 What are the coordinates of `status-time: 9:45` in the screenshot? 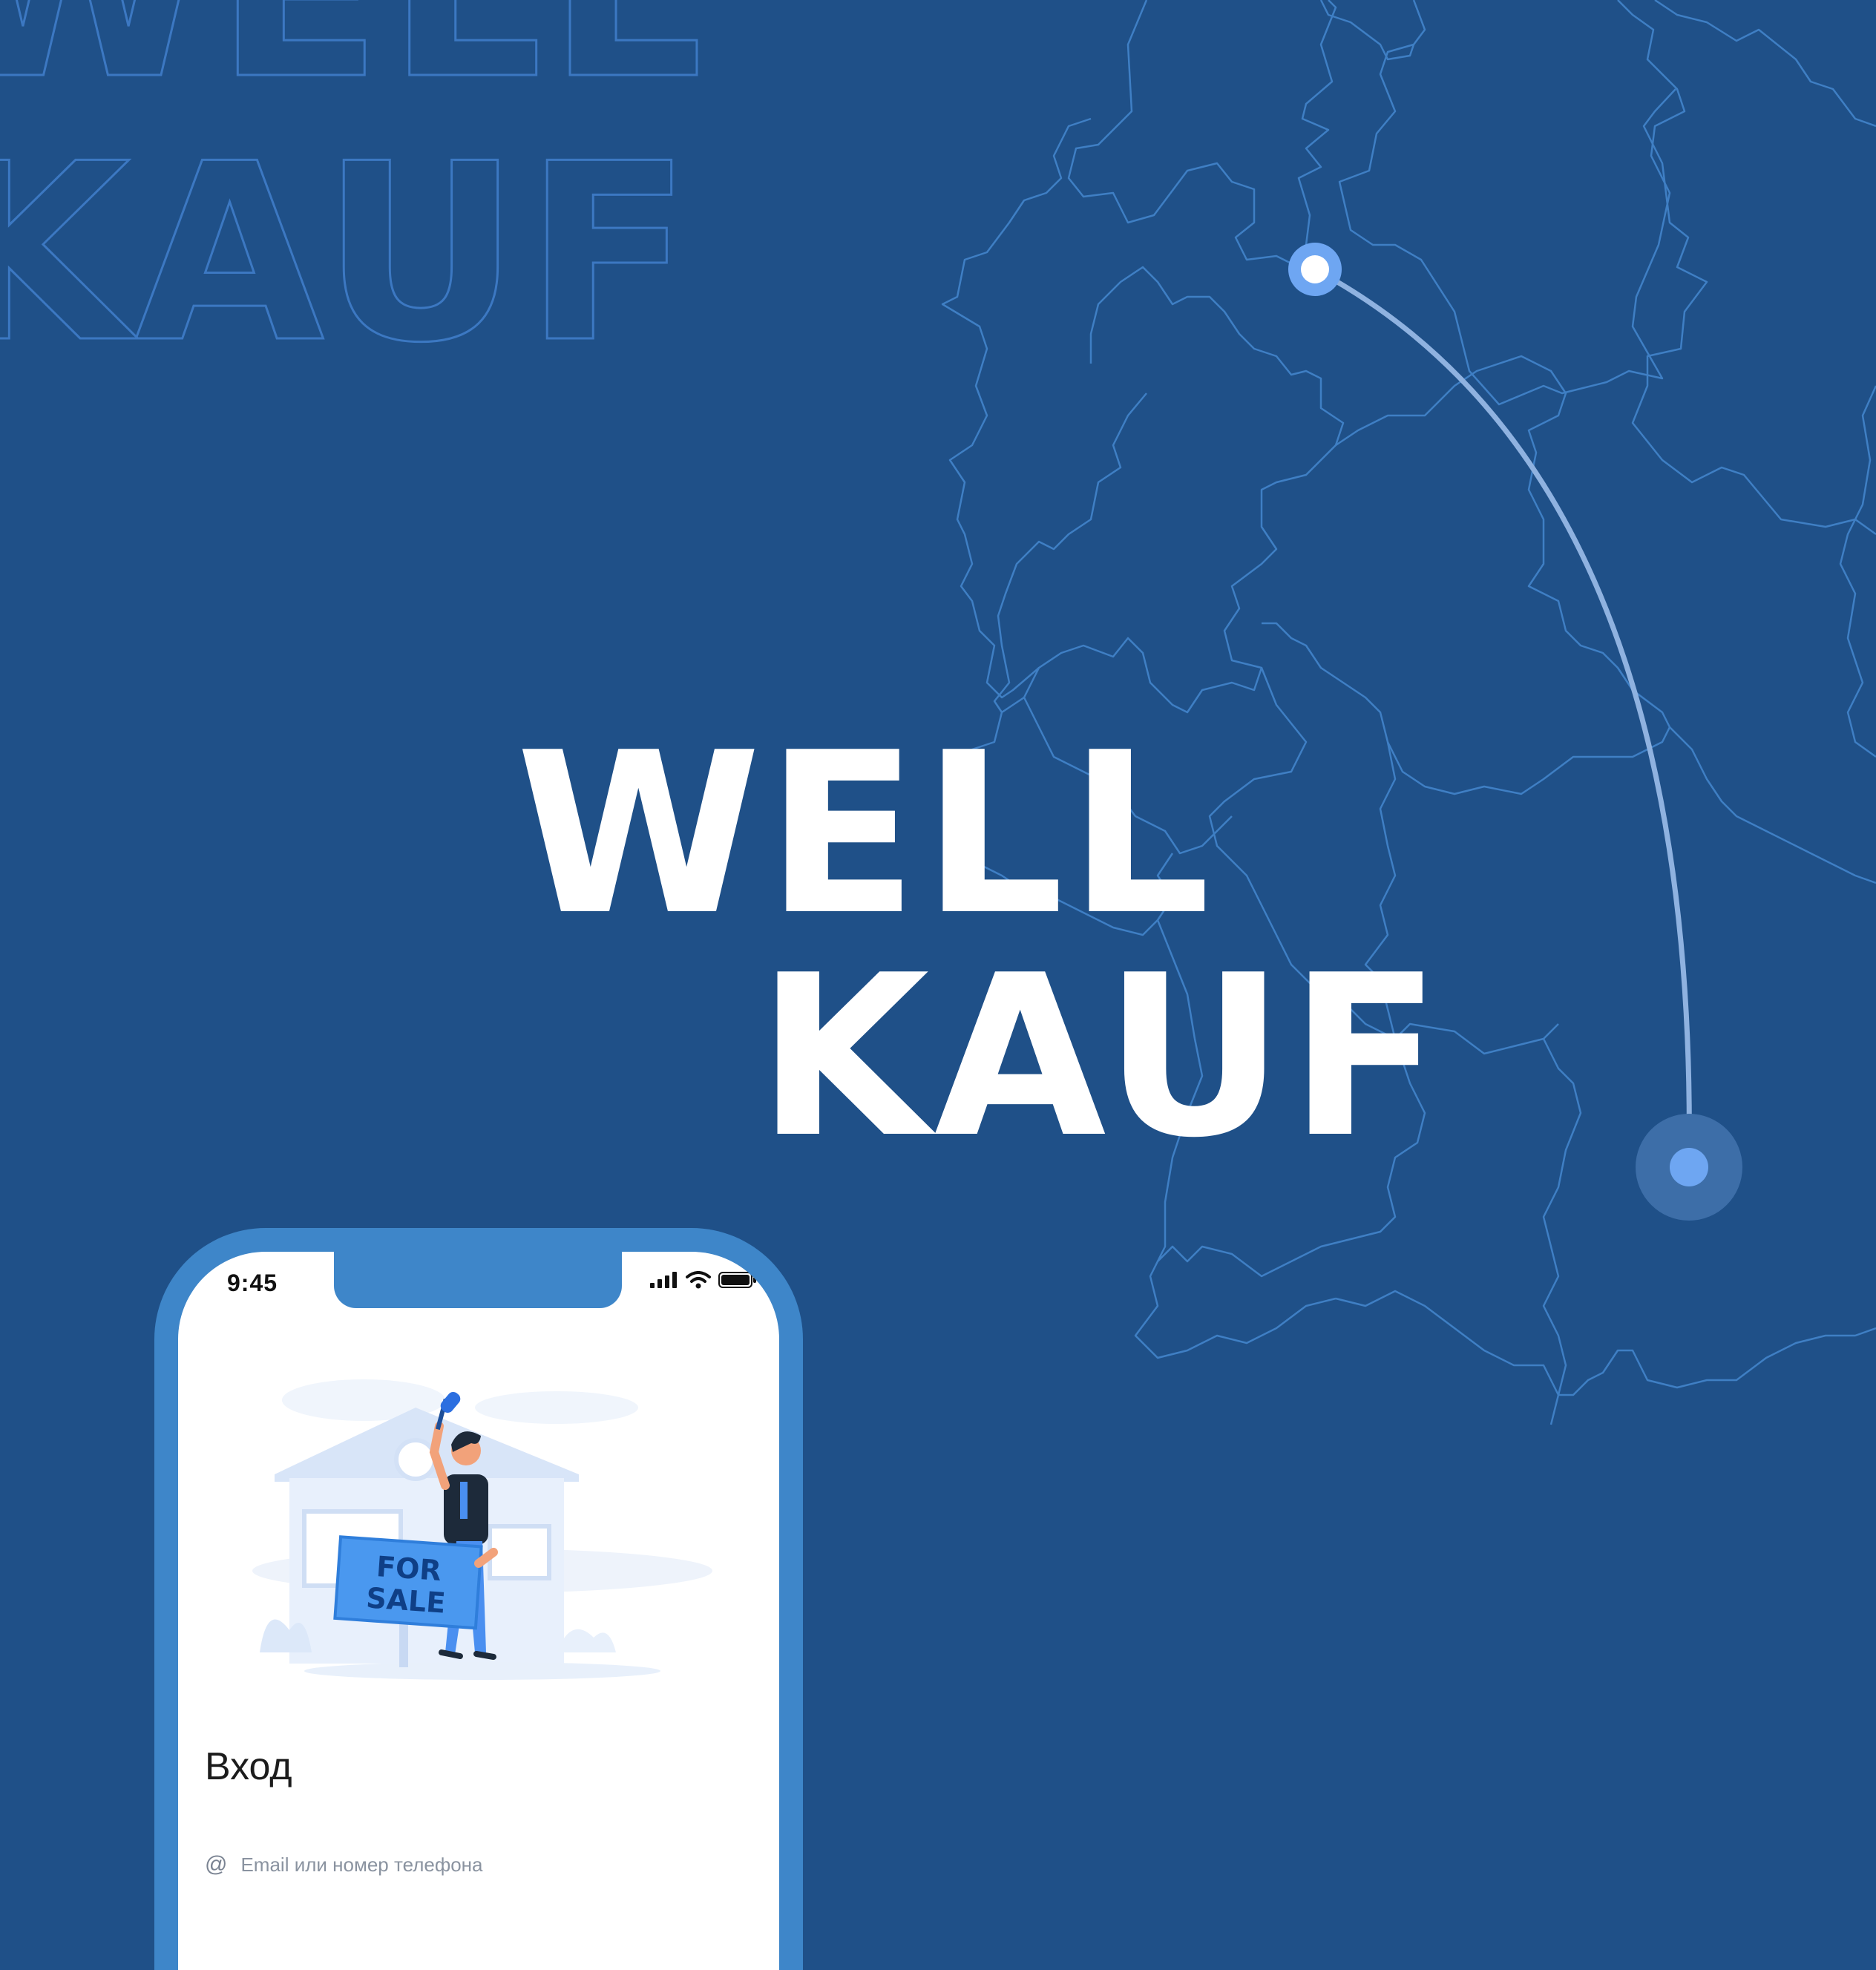 It's located at (252, 1283).